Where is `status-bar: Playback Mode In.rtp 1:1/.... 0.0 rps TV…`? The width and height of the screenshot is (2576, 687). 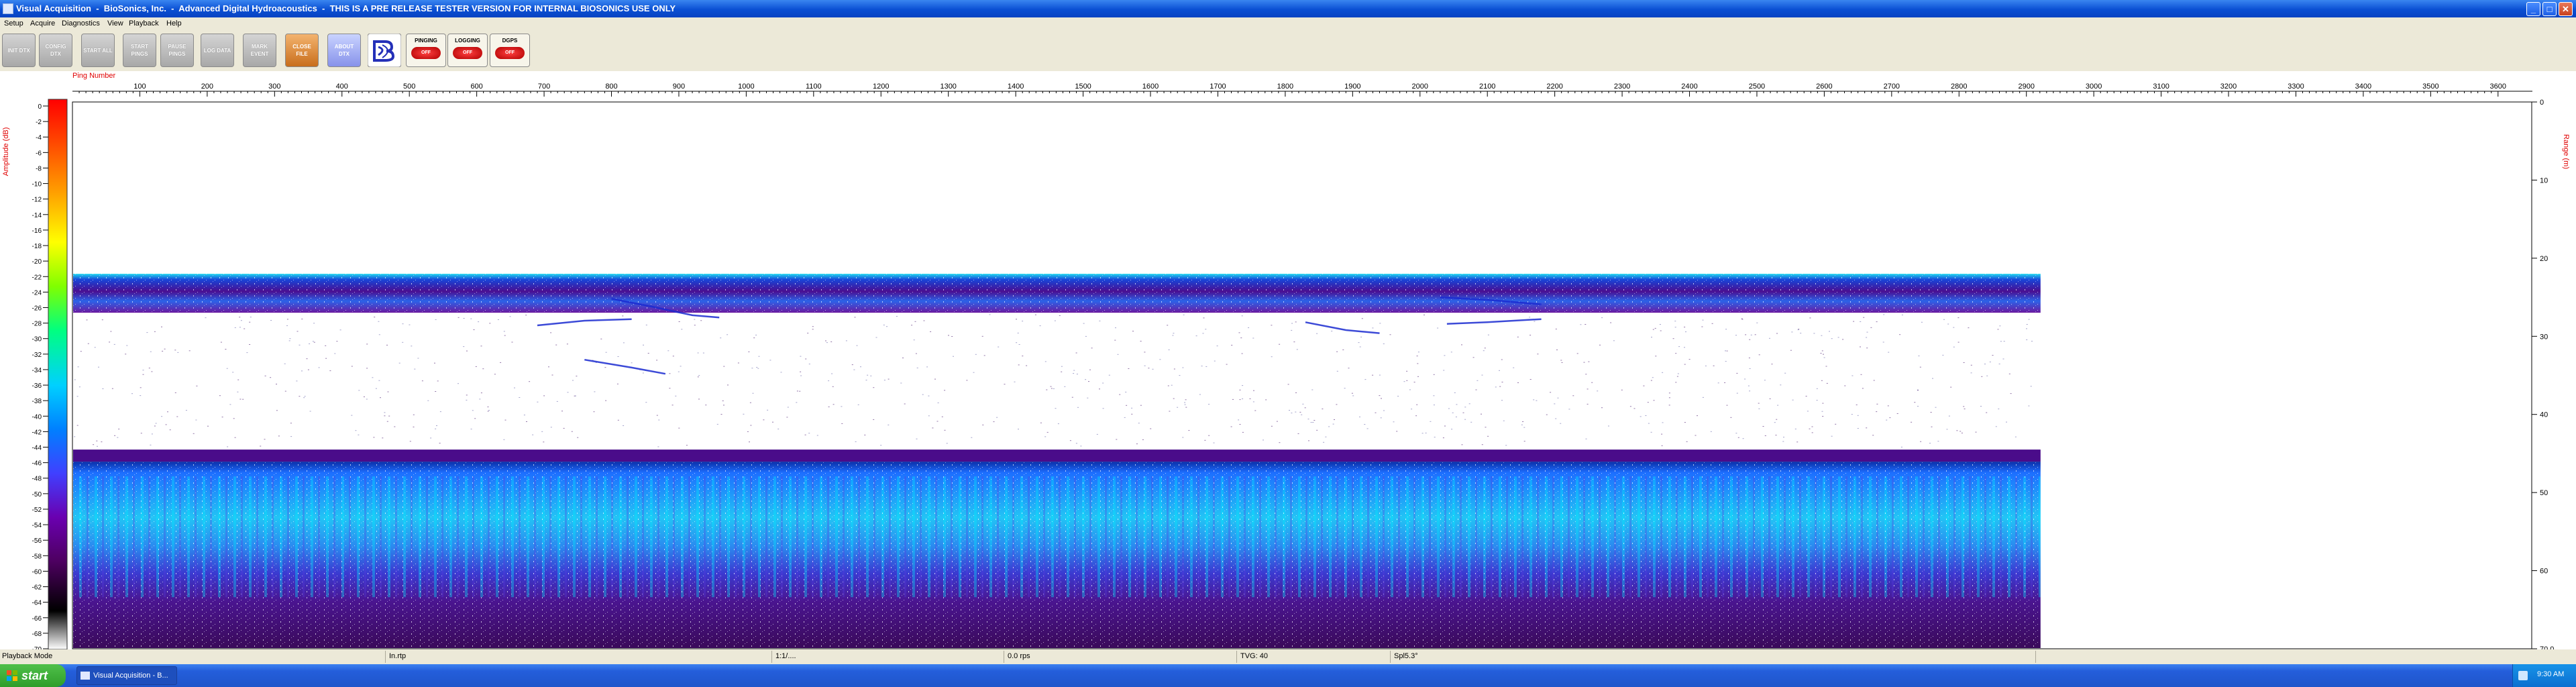
status-bar: Playback Mode In.rtp 1:1/.... 0.0 rps TV… is located at coordinates (1288, 657).